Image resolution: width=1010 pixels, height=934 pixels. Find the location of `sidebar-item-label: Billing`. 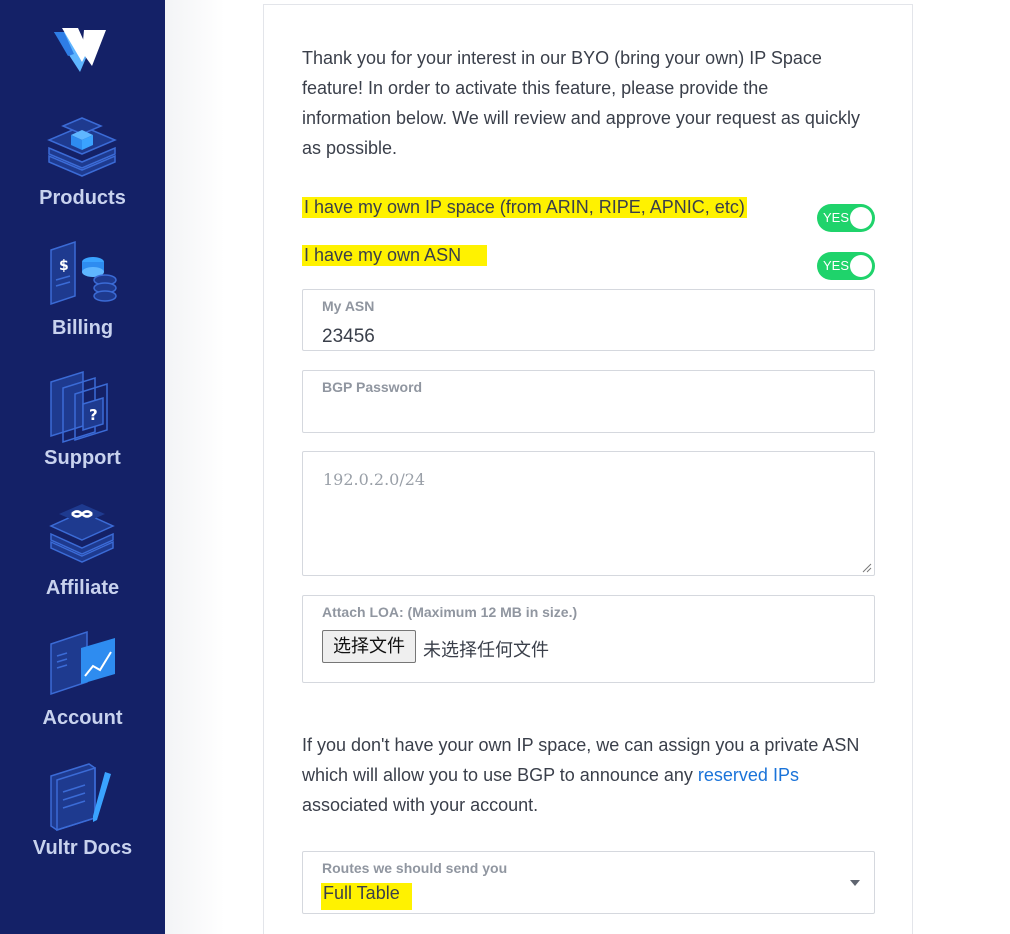

sidebar-item-label: Billing is located at coordinates (82, 328).